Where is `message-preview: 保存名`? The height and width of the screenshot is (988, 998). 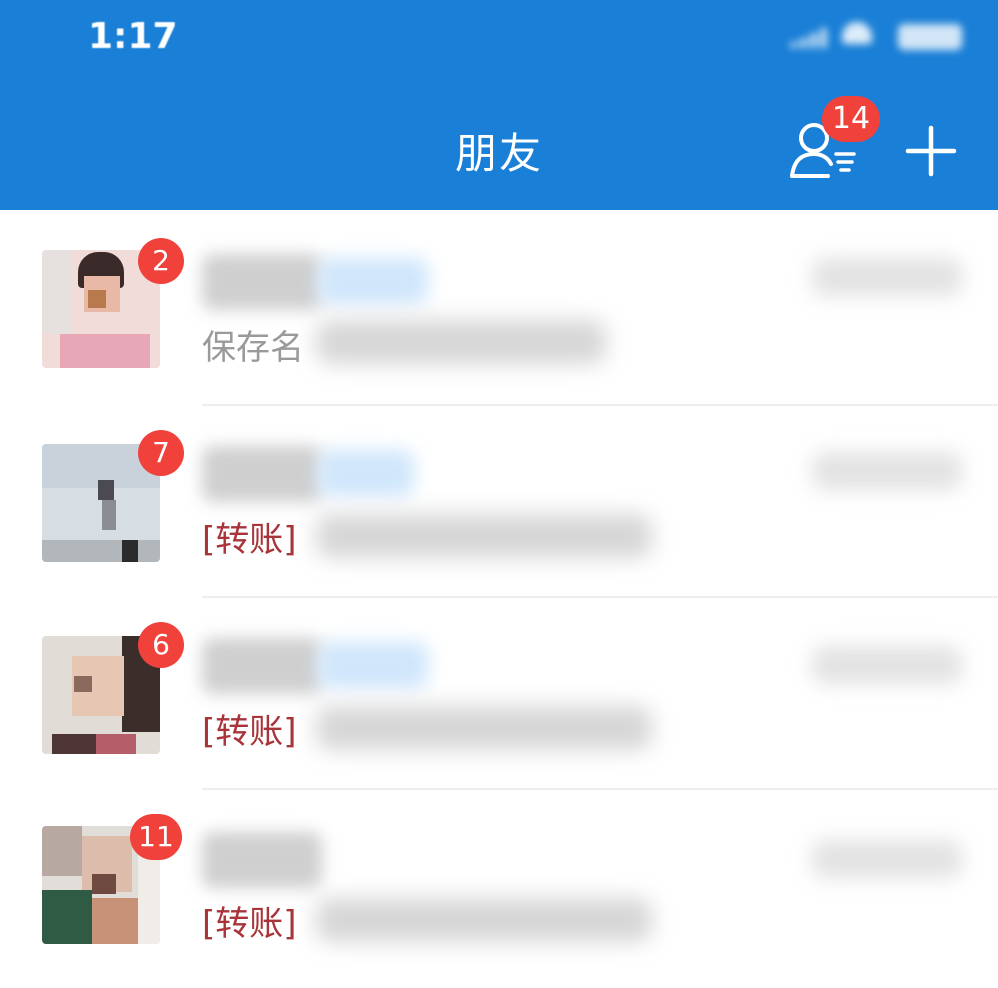 message-preview: 保存名 is located at coordinates (253, 348).